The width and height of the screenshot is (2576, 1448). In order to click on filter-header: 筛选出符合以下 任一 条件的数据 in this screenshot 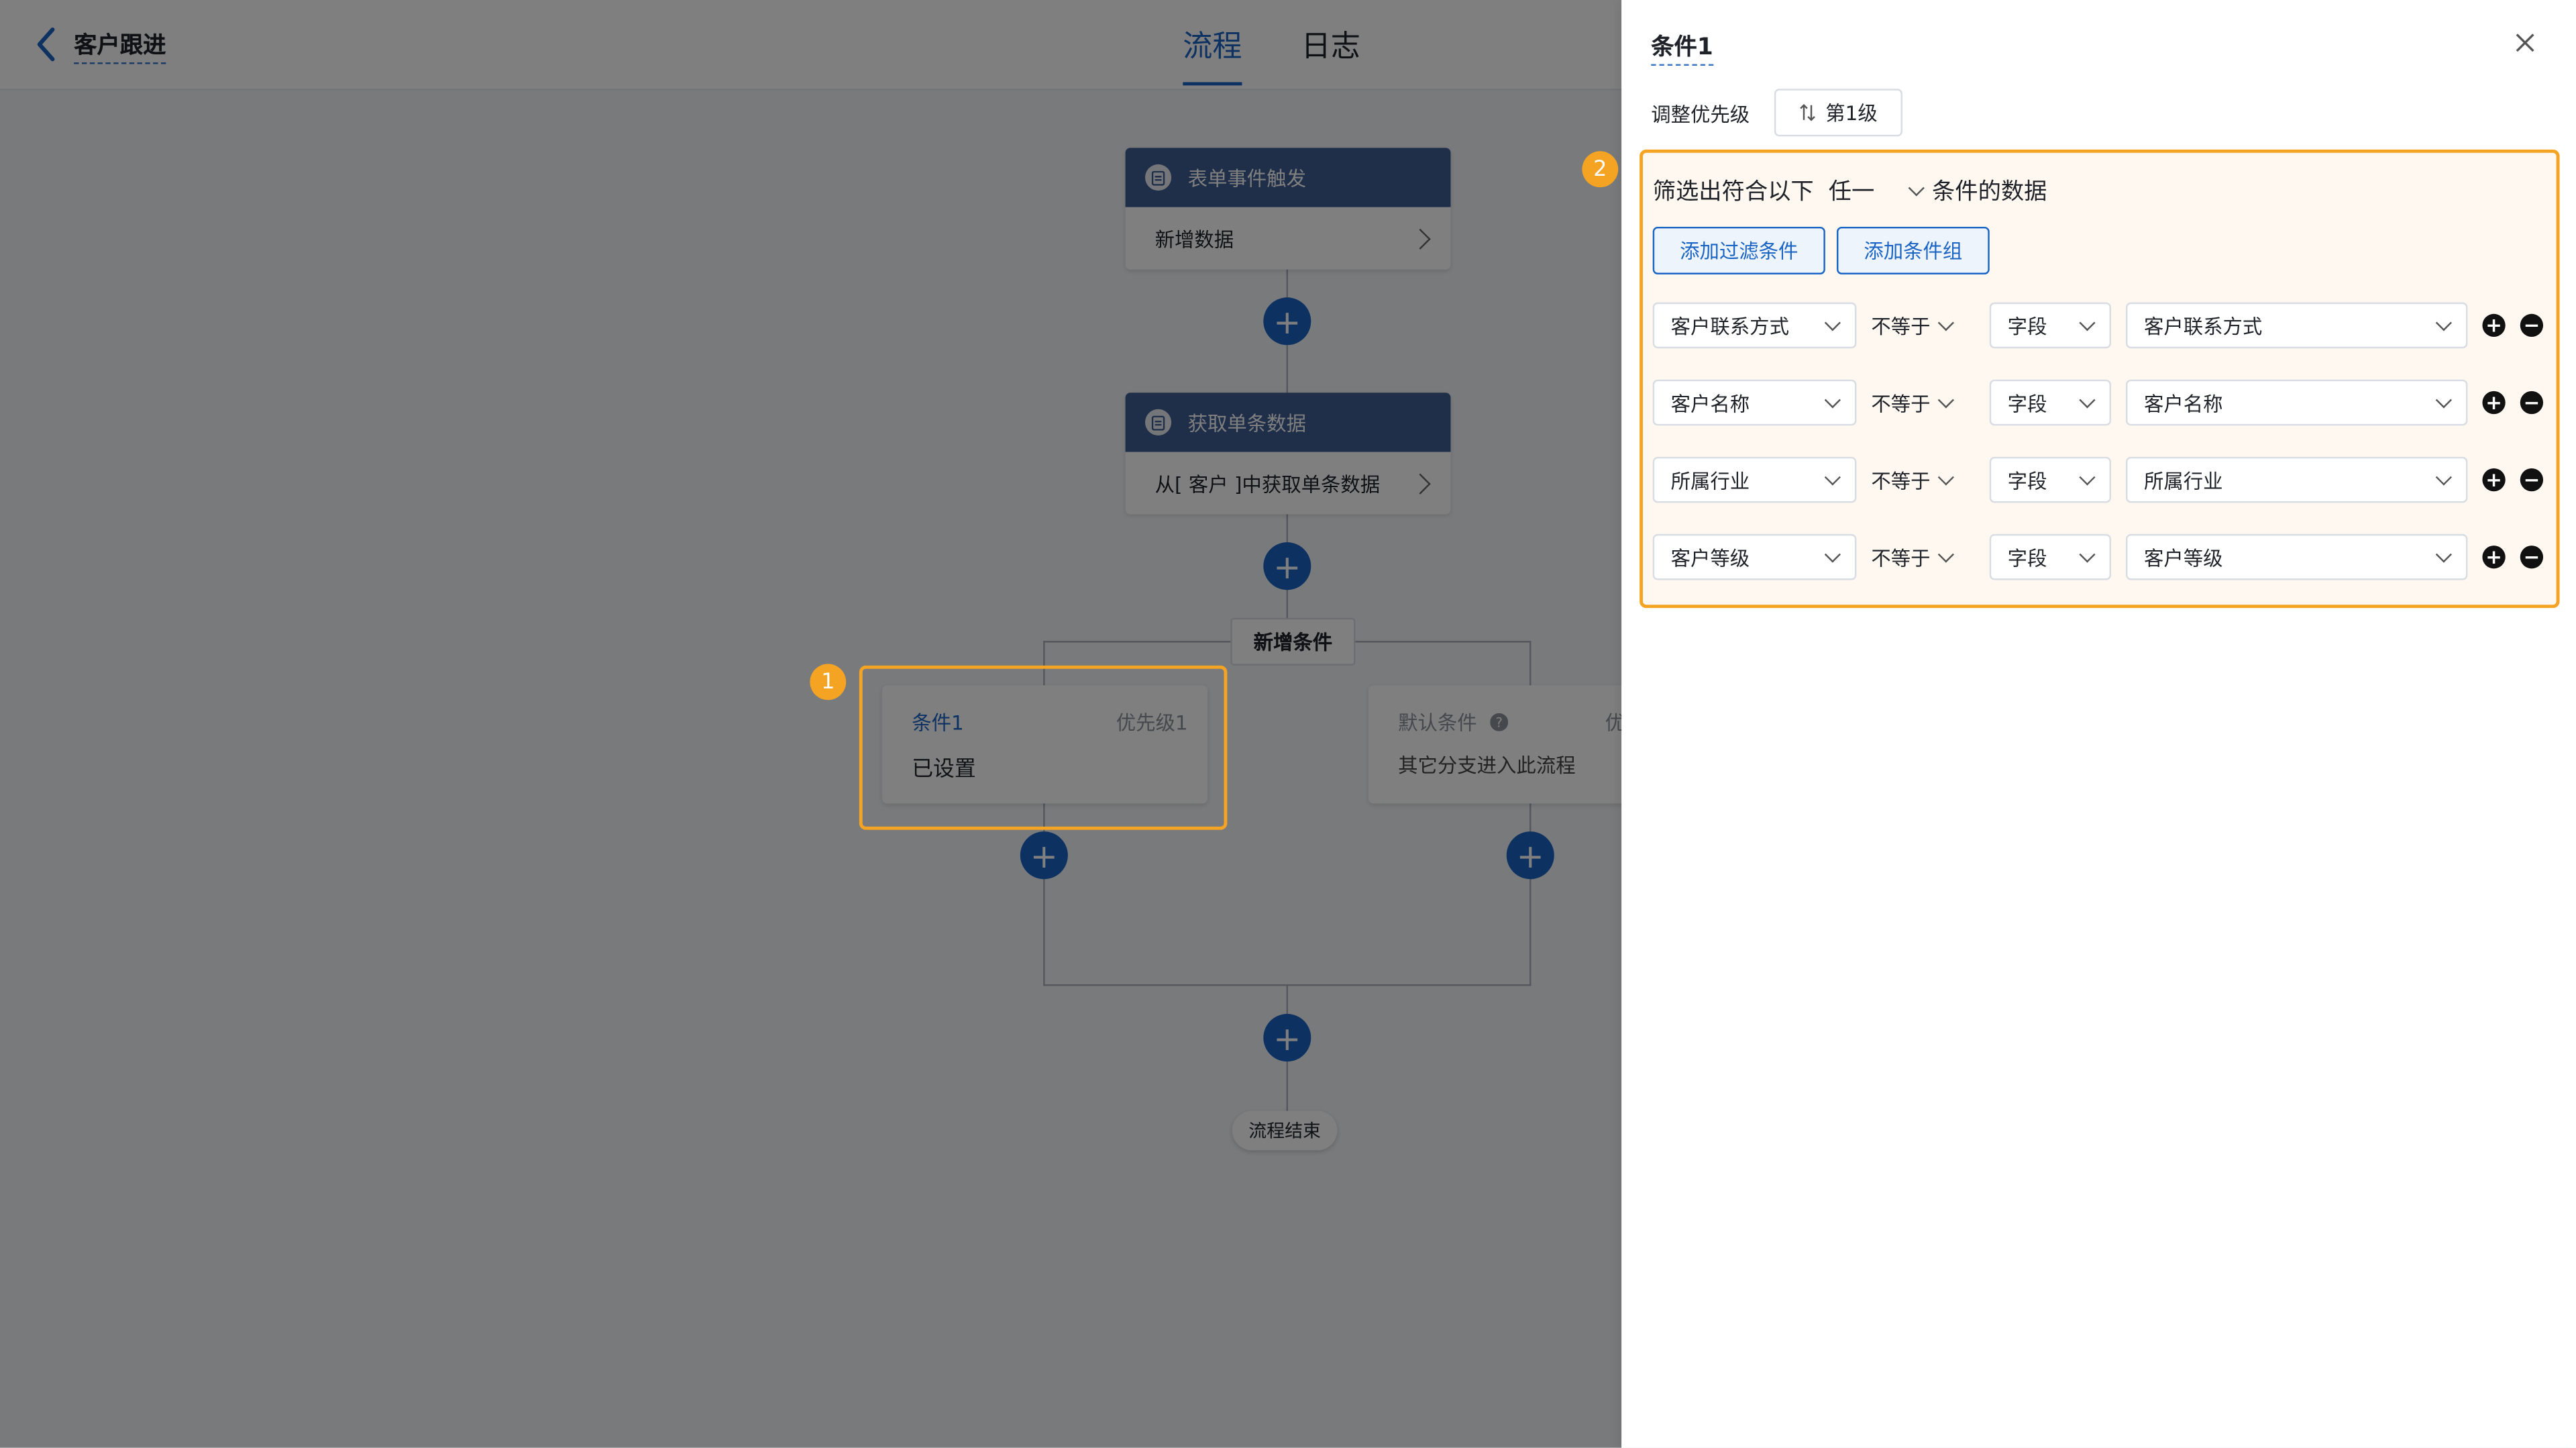, I will do `click(1850, 190)`.